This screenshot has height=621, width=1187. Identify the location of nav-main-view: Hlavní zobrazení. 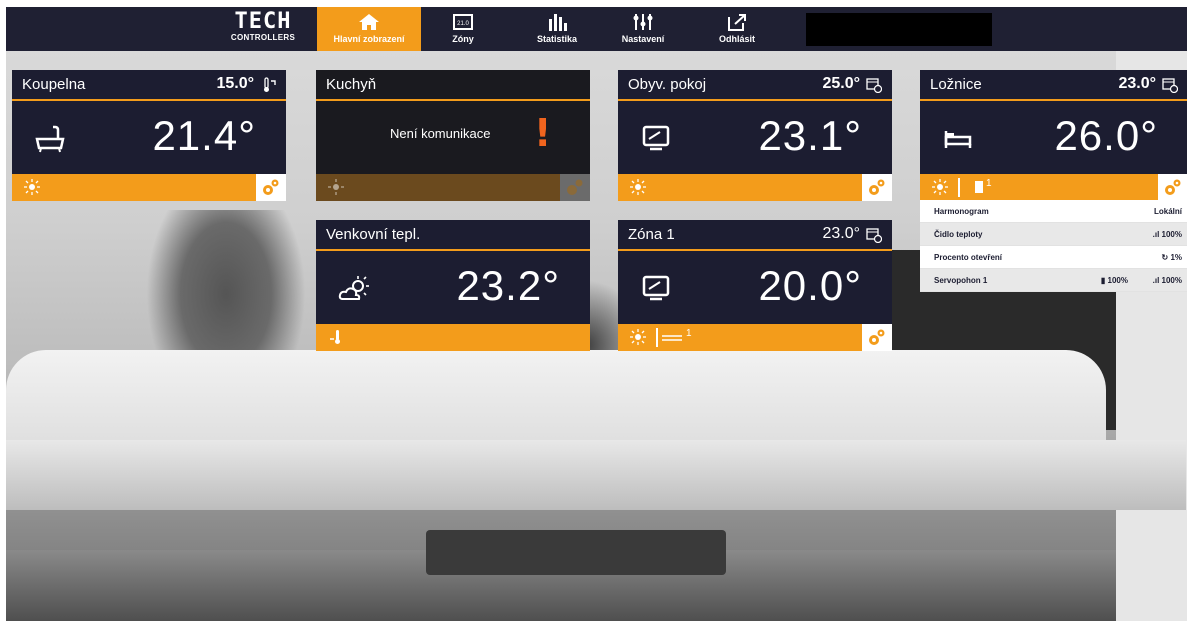
(369, 29).